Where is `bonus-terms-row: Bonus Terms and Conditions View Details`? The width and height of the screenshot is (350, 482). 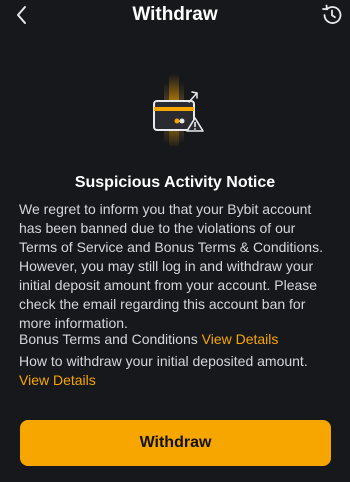 bonus-terms-row: Bonus Terms and Conditions View Details is located at coordinates (179, 339).